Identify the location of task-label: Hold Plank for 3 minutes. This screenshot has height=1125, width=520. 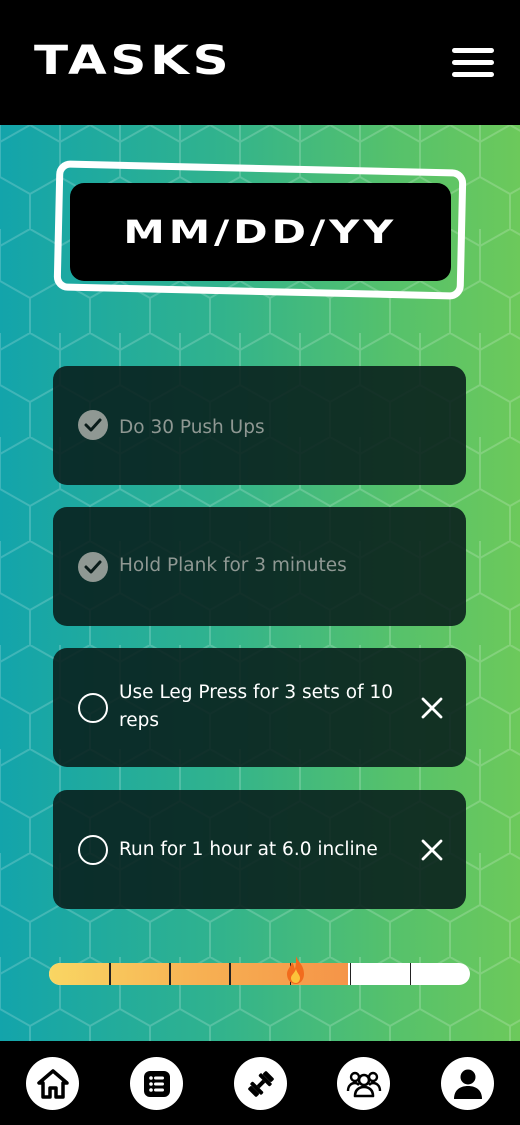
(233, 565).